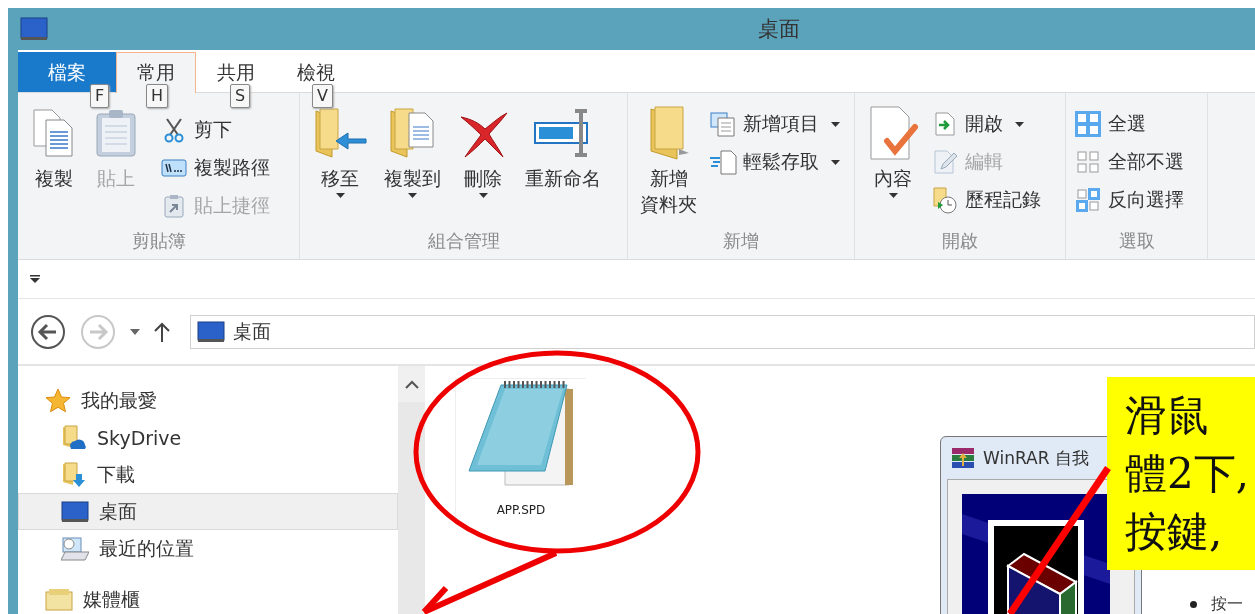 Image resolution: width=1255 pixels, height=614 pixels. What do you see at coordinates (668, 165) in the screenshot?
I see `ribbon-button: 新增 資料夾` at bounding box center [668, 165].